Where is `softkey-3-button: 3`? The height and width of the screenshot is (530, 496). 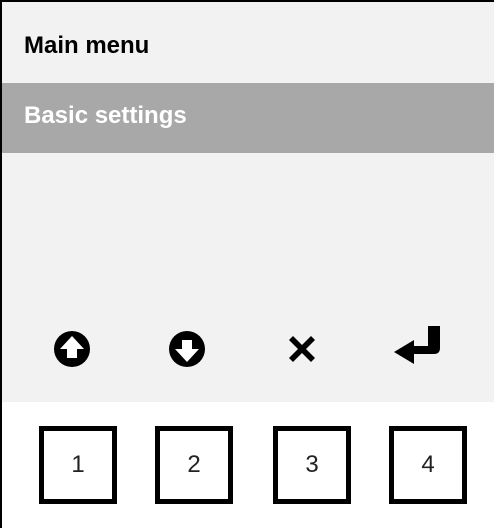 softkey-3-button: 3 is located at coordinates (312, 465).